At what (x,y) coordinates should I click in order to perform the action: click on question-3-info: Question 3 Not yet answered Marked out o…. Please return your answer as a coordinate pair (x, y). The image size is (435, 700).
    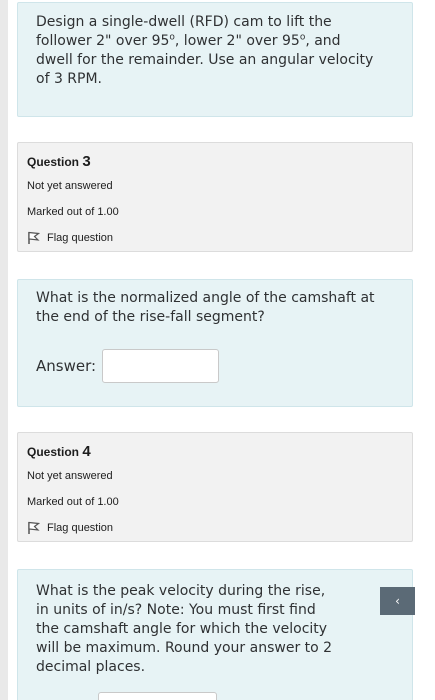
    Looking at the image, I should click on (215, 197).